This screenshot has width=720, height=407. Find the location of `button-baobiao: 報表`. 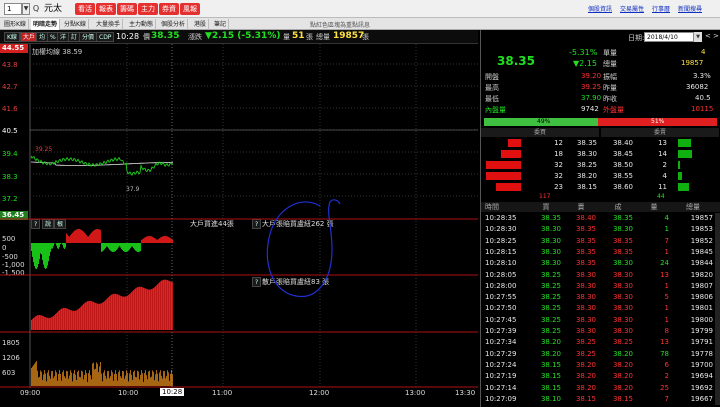

button-baobiao: 報表 is located at coordinates (106, 9).